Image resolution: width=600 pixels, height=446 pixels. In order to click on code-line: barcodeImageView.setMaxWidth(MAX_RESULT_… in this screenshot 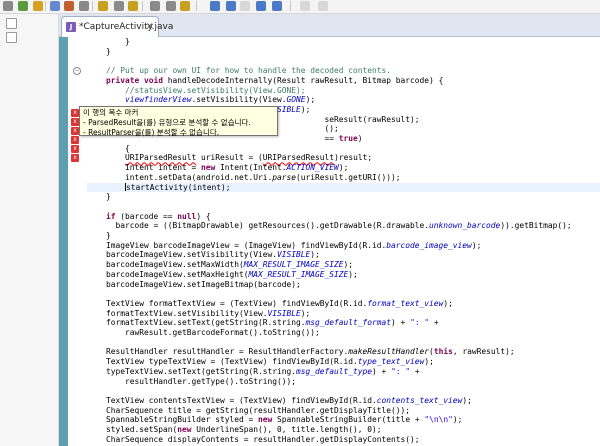, I will do `click(343, 264)`.